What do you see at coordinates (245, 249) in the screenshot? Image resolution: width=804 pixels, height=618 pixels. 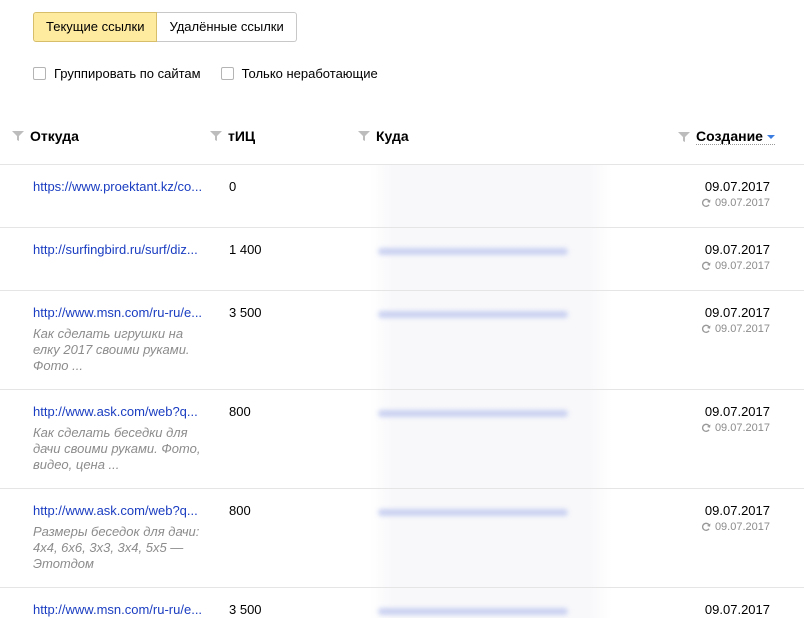 I see `tic-value: 1 400` at bounding box center [245, 249].